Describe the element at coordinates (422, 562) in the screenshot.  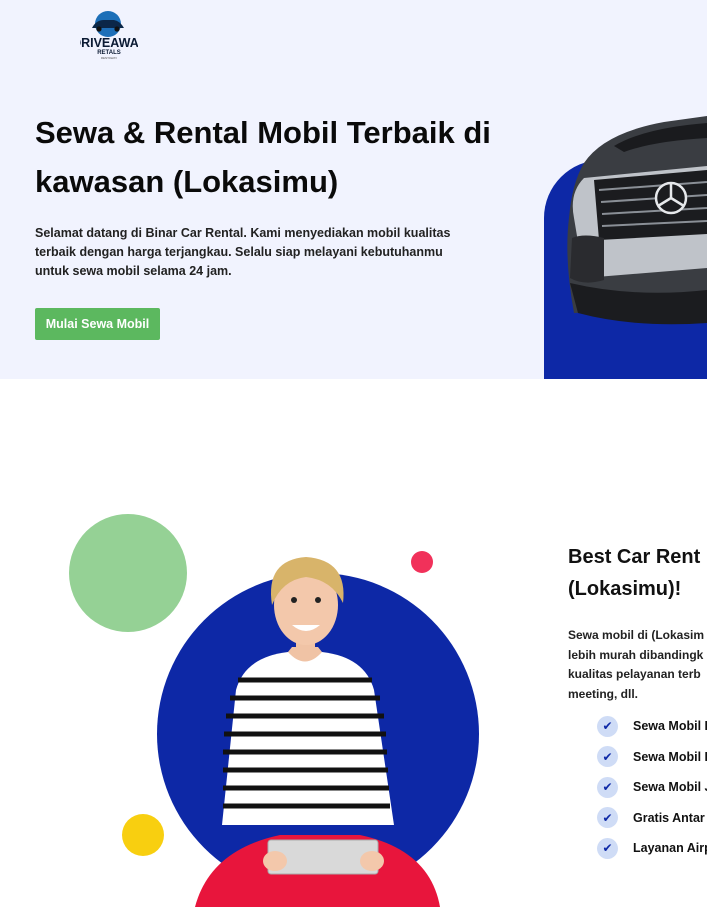
I see `red-dot-decoration` at that location.